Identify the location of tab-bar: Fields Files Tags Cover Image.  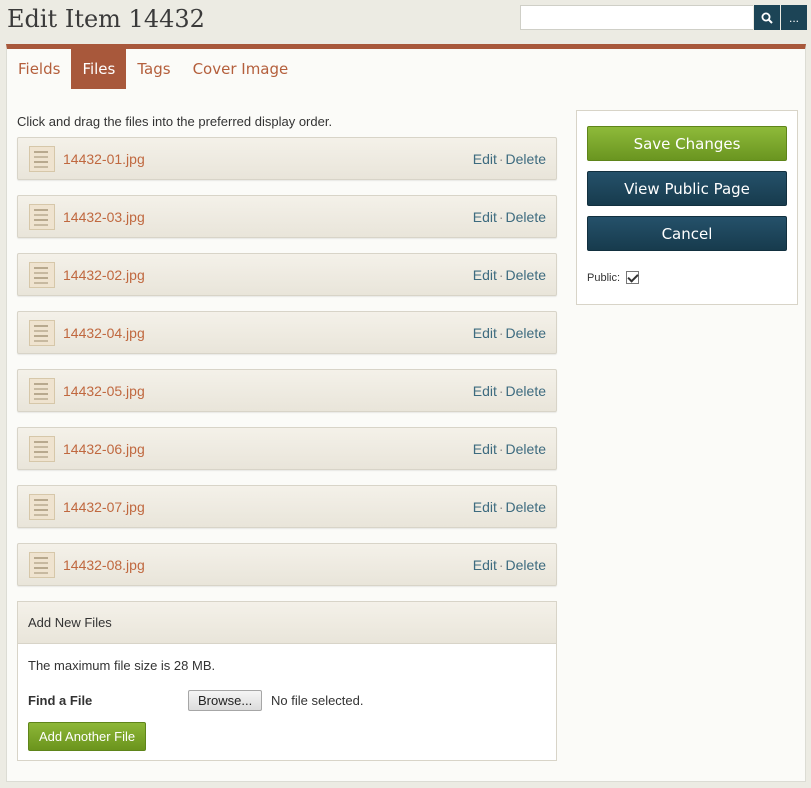
(153, 69).